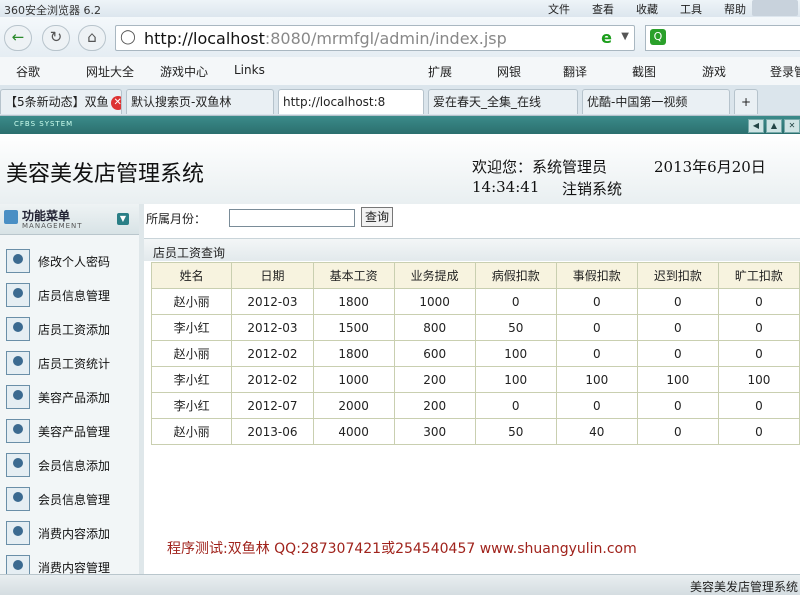  Describe the element at coordinates (658, 37) in the screenshot. I see `search-engine-icon: Q` at that location.